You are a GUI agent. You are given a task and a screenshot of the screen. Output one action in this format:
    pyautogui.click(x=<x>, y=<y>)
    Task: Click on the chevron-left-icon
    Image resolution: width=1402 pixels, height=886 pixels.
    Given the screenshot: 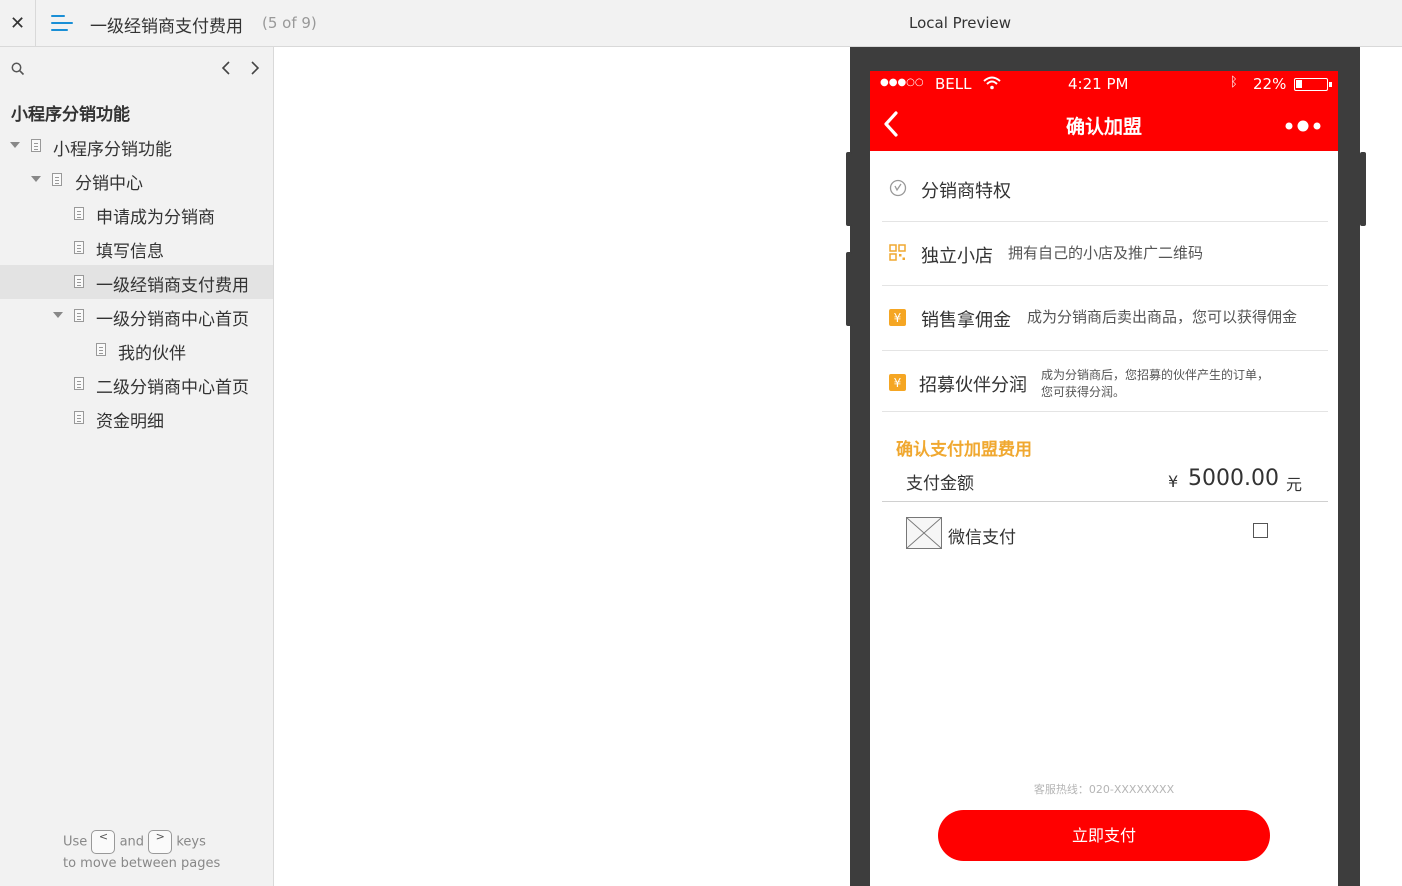 What is the action you would take?
    pyautogui.click(x=226, y=68)
    